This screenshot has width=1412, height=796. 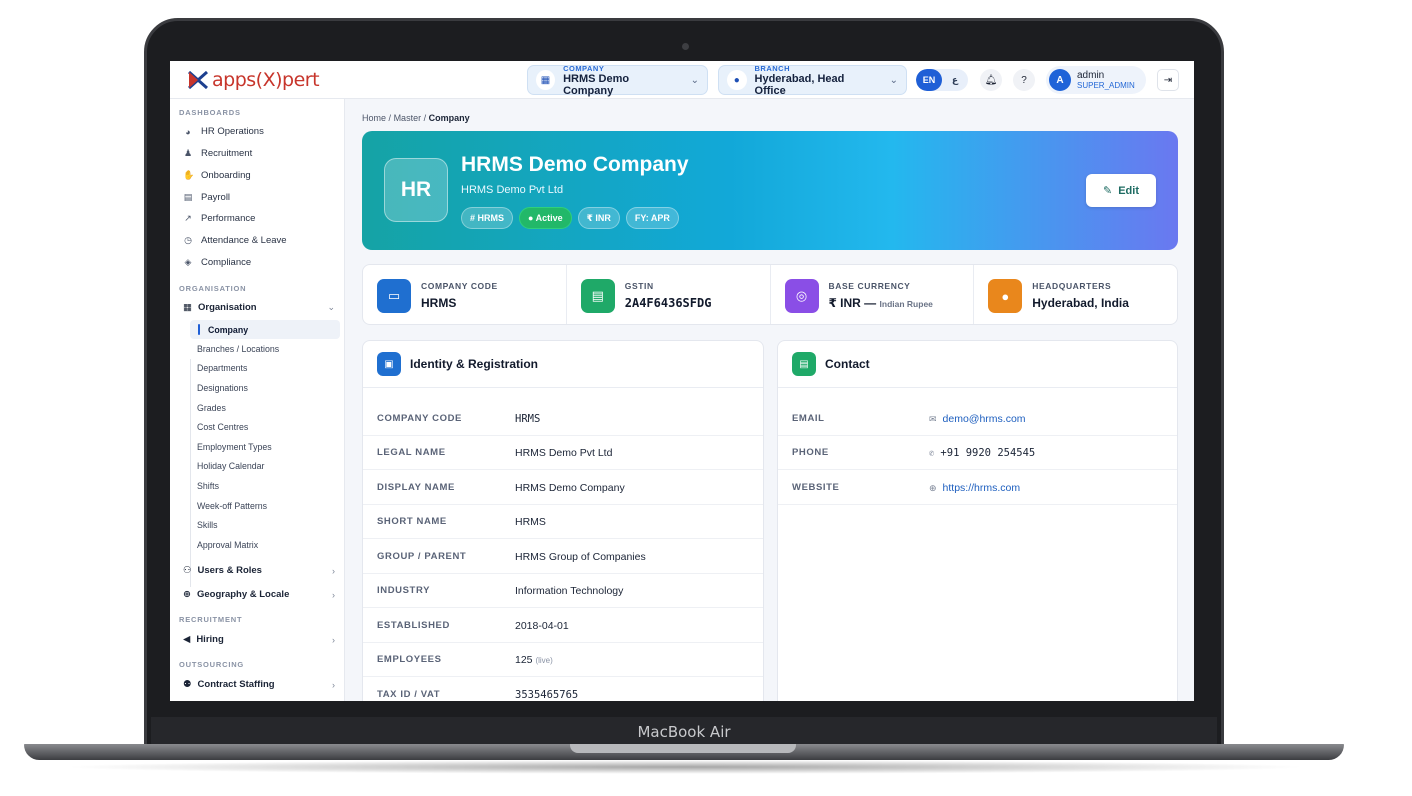 What do you see at coordinates (189, 175) in the screenshot?
I see `handshake-icon: ✋` at bounding box center [189, 175].